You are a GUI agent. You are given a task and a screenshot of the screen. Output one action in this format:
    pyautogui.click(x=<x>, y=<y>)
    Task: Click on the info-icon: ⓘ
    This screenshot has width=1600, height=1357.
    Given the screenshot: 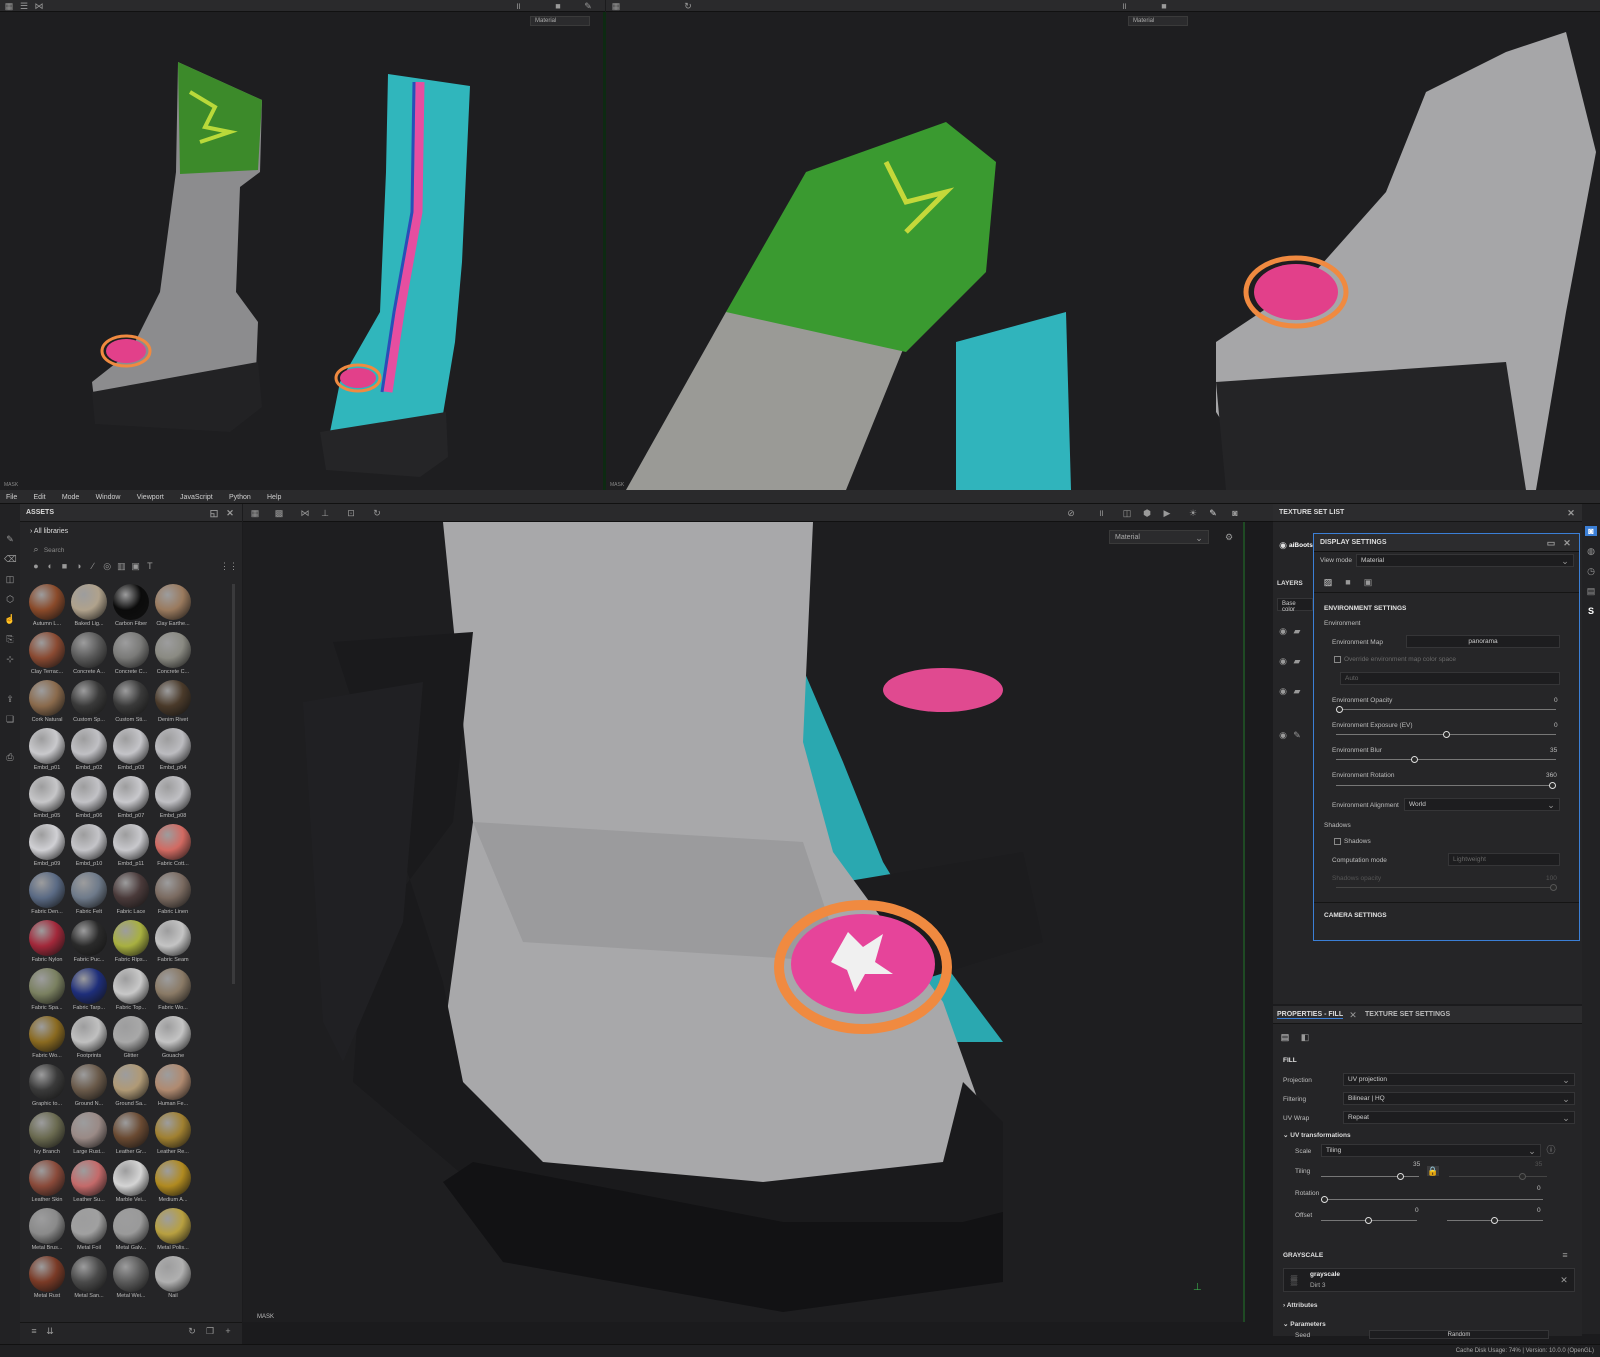 What is the action you would take?
    pyautogui.click(x=1551, y=1150)
    